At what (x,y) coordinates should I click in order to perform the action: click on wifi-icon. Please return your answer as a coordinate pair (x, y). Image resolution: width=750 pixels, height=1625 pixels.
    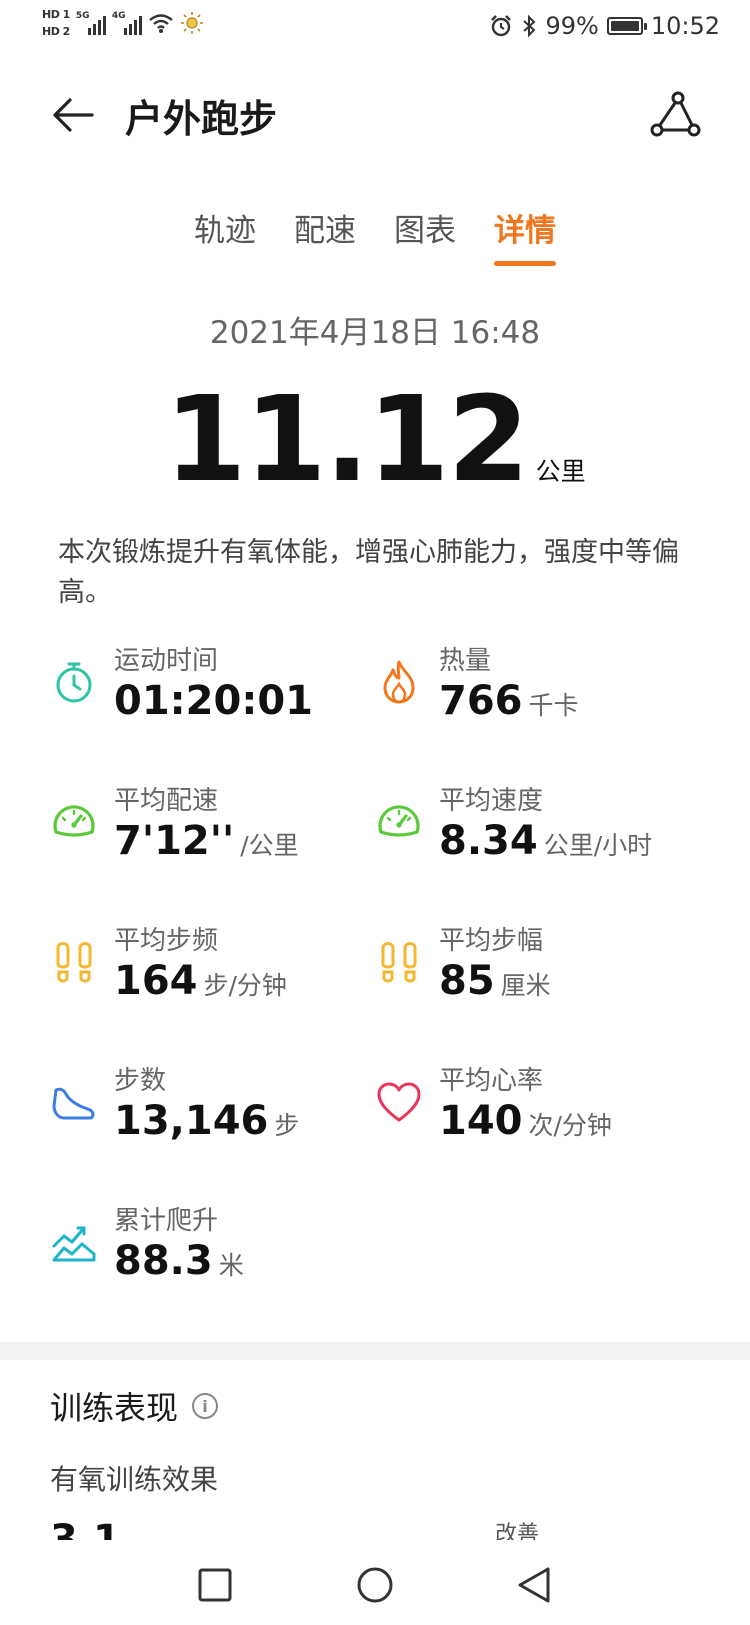
    Looking at the image, I should click on (161, 23).